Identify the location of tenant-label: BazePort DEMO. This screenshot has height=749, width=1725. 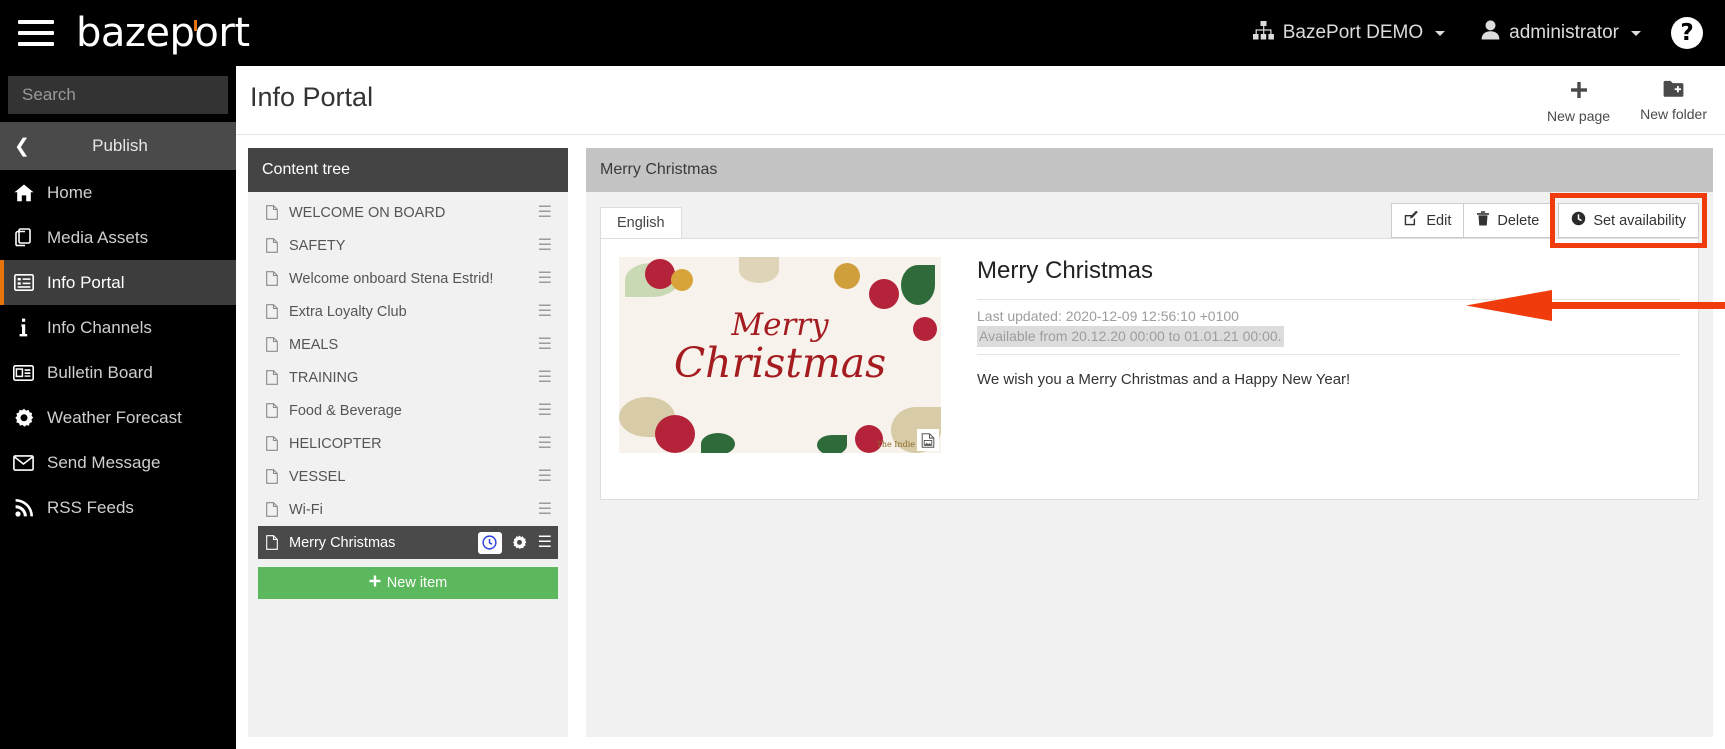
(1353, 32).